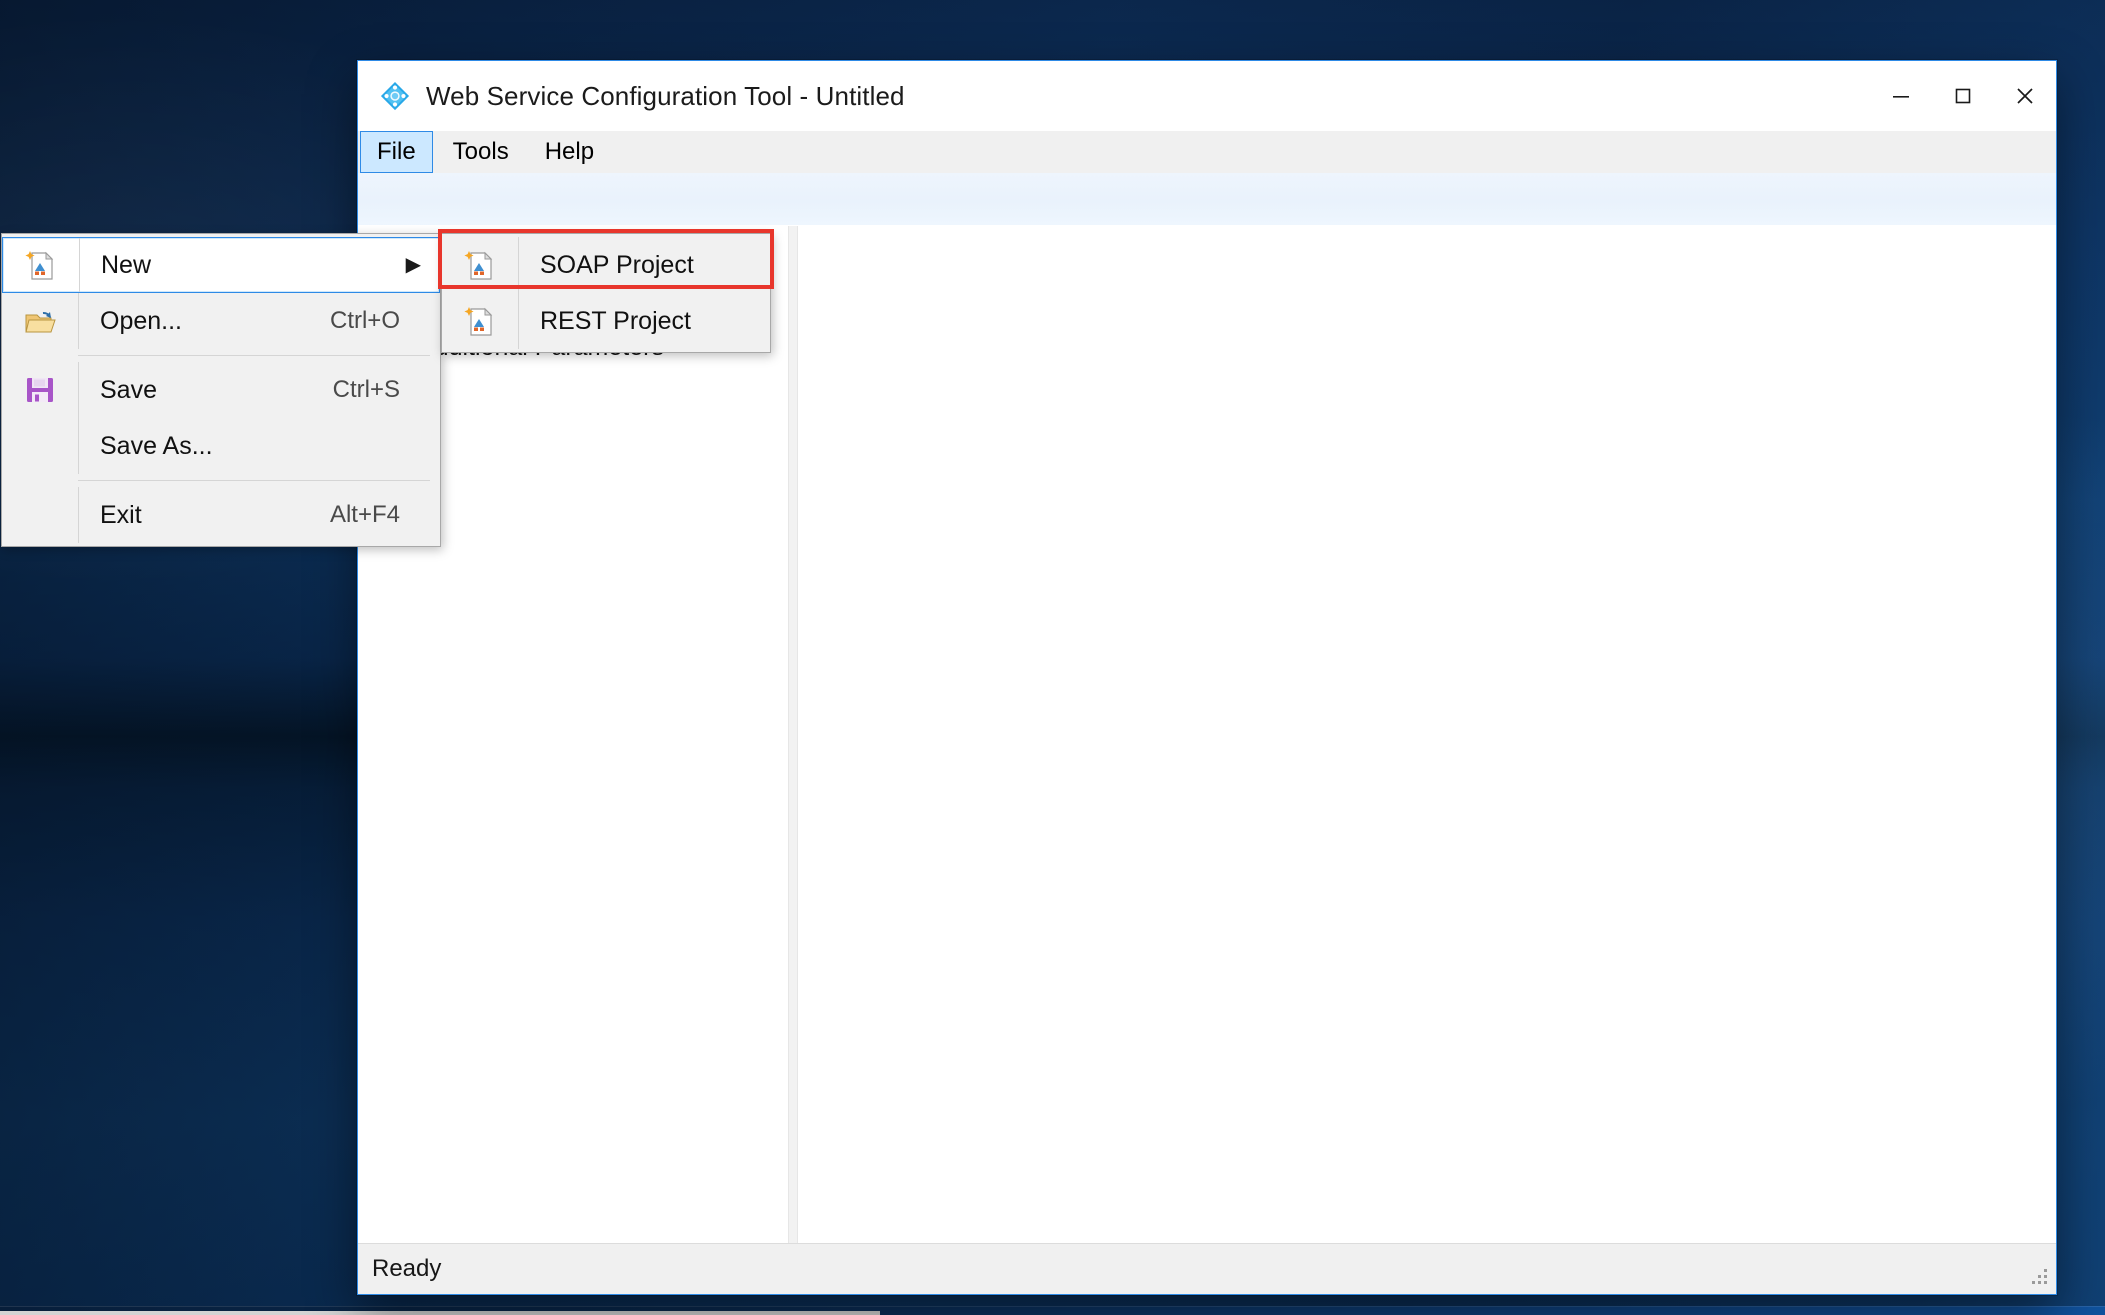 The image size is (2105, 1315). I want to click on save-floppy-icon, so click(40, 390).